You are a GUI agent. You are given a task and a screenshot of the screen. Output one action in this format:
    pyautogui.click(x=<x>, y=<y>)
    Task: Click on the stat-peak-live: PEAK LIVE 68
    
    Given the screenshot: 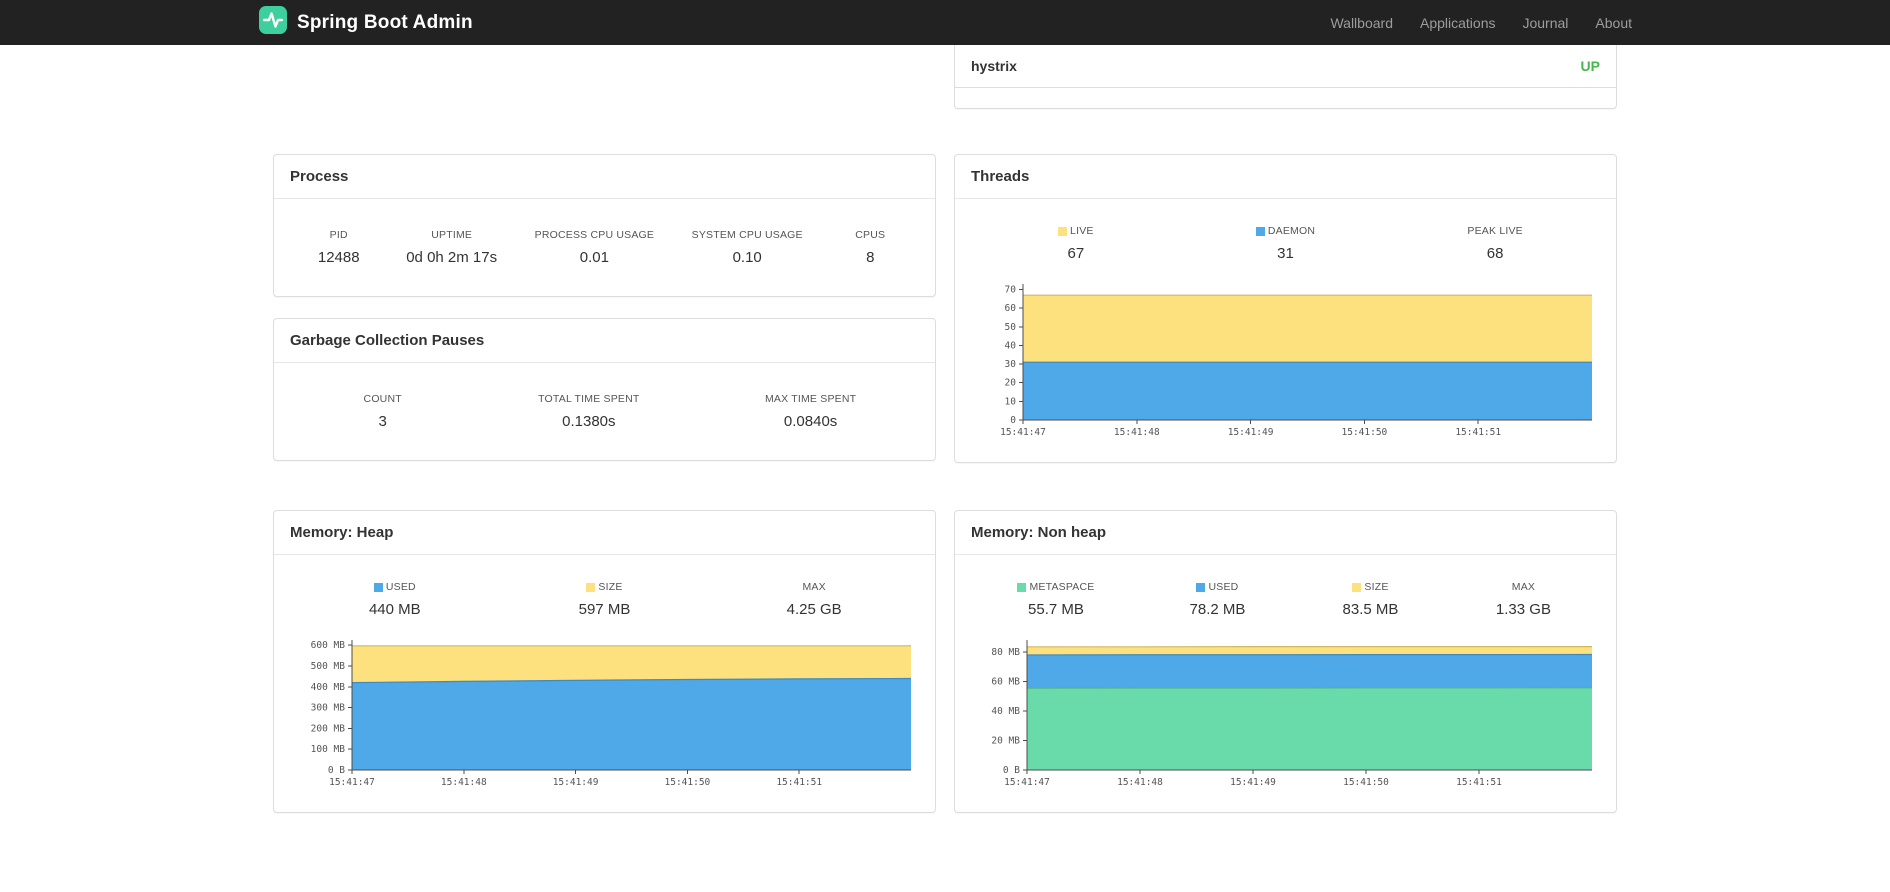 What is the action you would take?
    pyautogui.click(x=1495, y=243)
    